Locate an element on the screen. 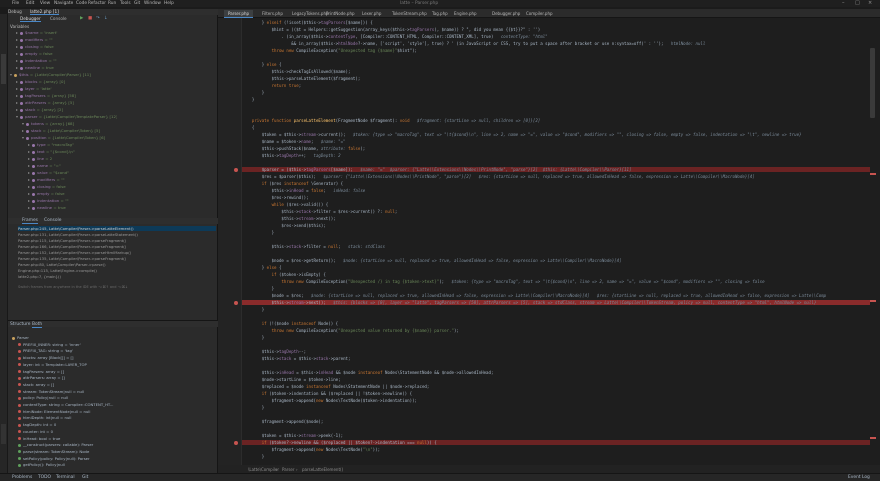 Image resolution: width=880 pixels, height=481 pixels. breadcrumb-class: Parser is located at coordinates (288, 469).